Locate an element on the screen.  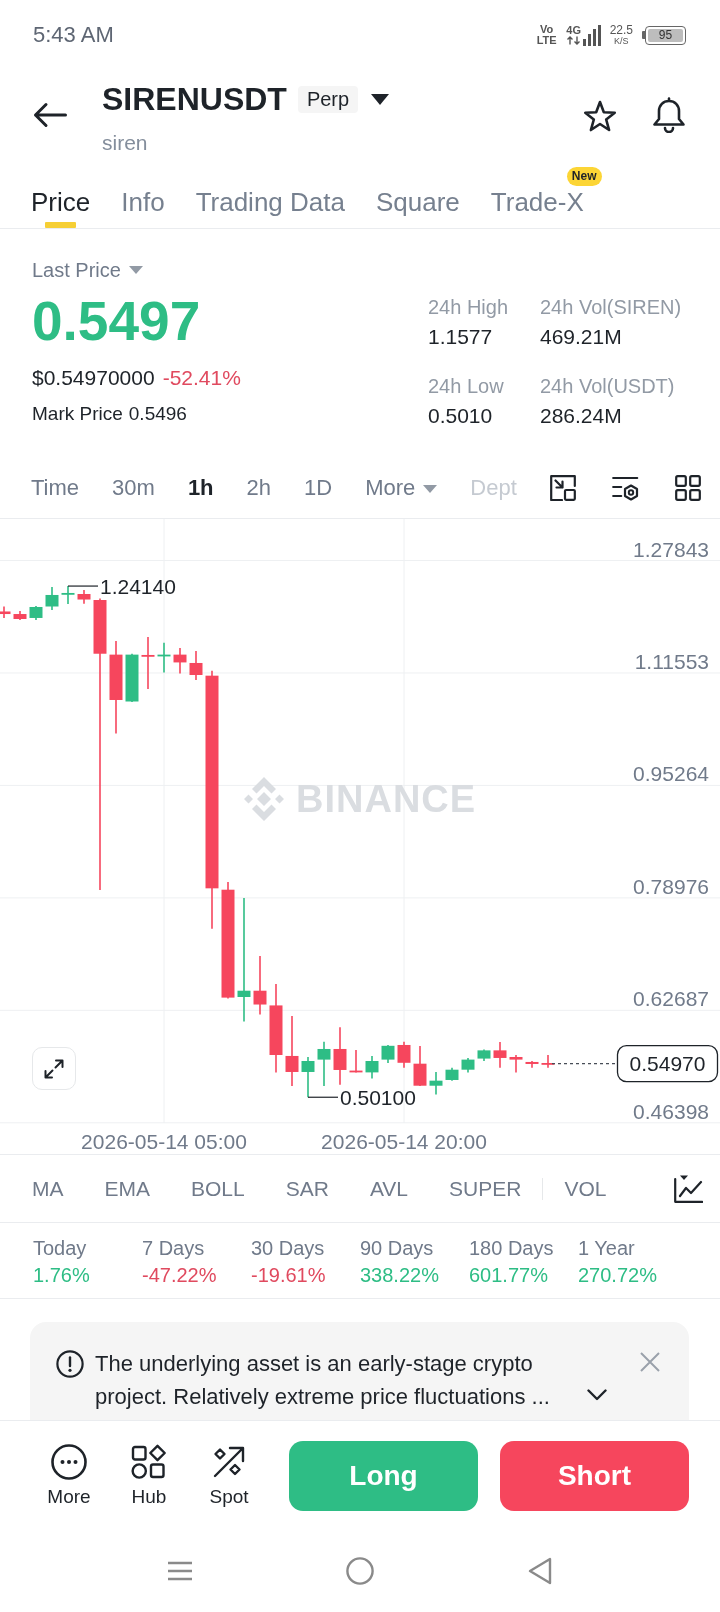
stat-label: 24h Vol(SIREN) is located at coordinates (611, 307).